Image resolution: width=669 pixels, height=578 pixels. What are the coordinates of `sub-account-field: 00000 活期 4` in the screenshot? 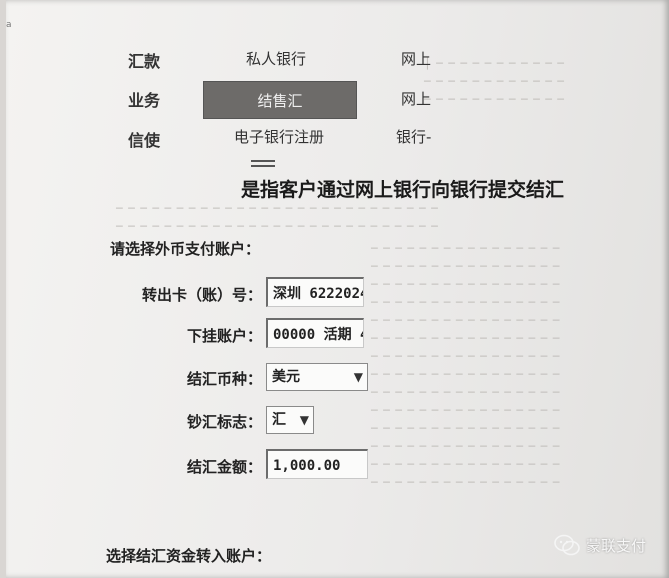 It's located at (315, 333).